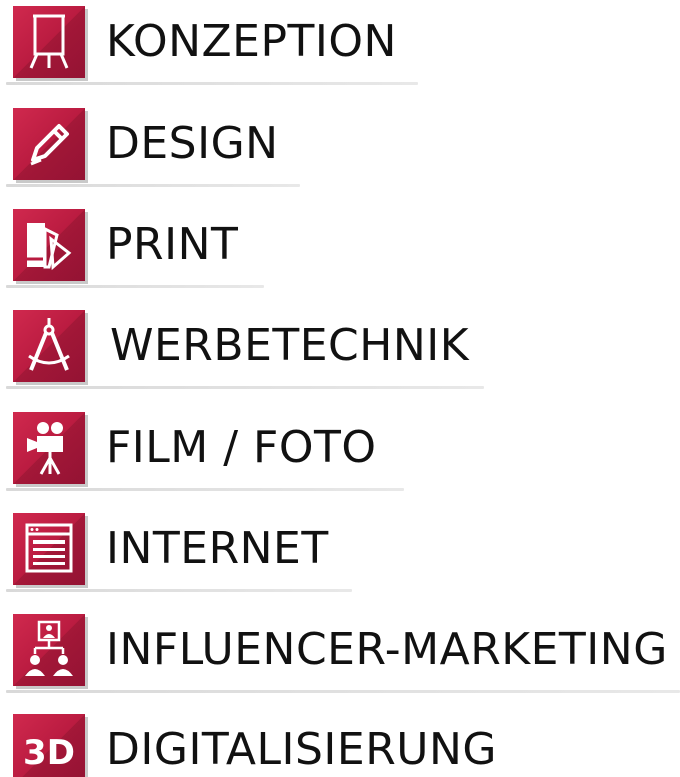 This screenshot has height=777, width=680. I want to click on svg-text: 3D, so click(49, 753).